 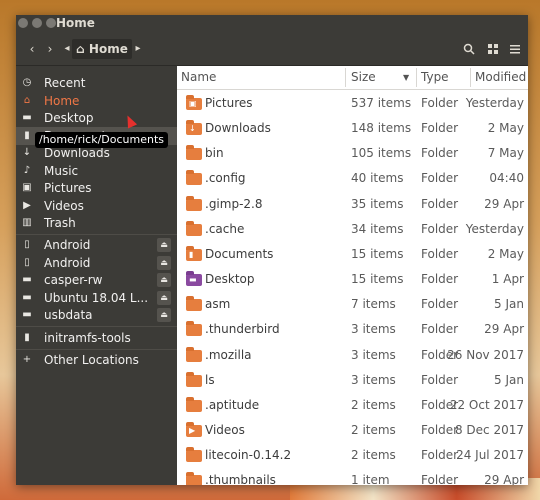 What do you see at coordinates (352, 204) in the screenshot?
I see `table-row: .gimp-2.8 35 items Folder 29 Apr` at bounding box center [352, 204].